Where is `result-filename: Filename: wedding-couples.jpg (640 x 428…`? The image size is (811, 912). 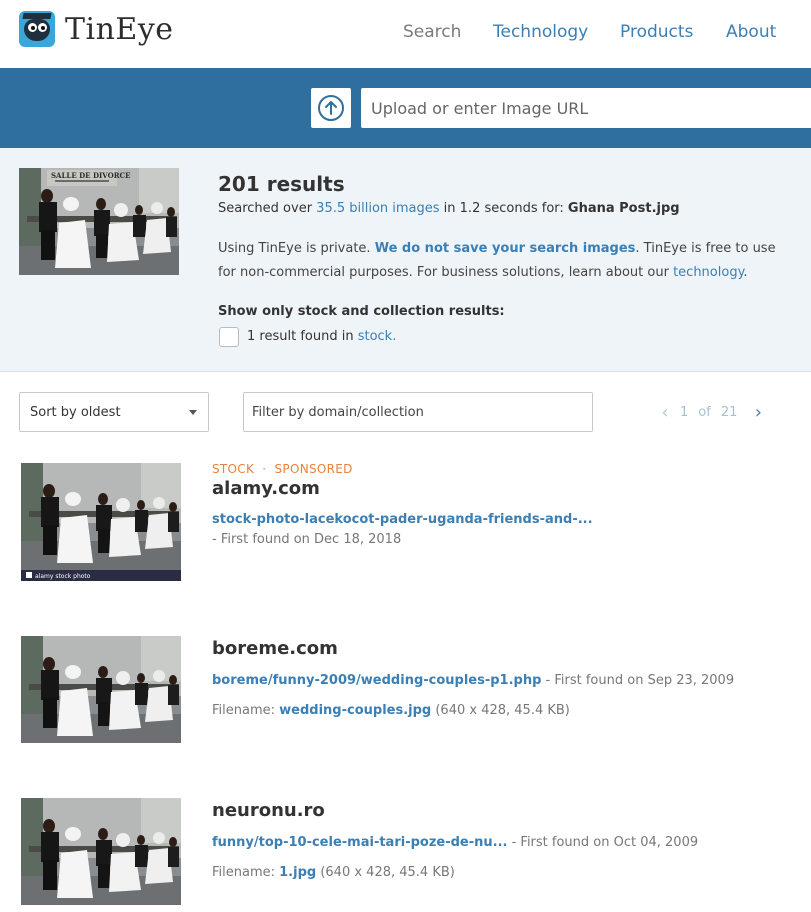
result-filename: Filename: wedding-couples.jpg (640 x 428… is located at coordinates (391, 710).